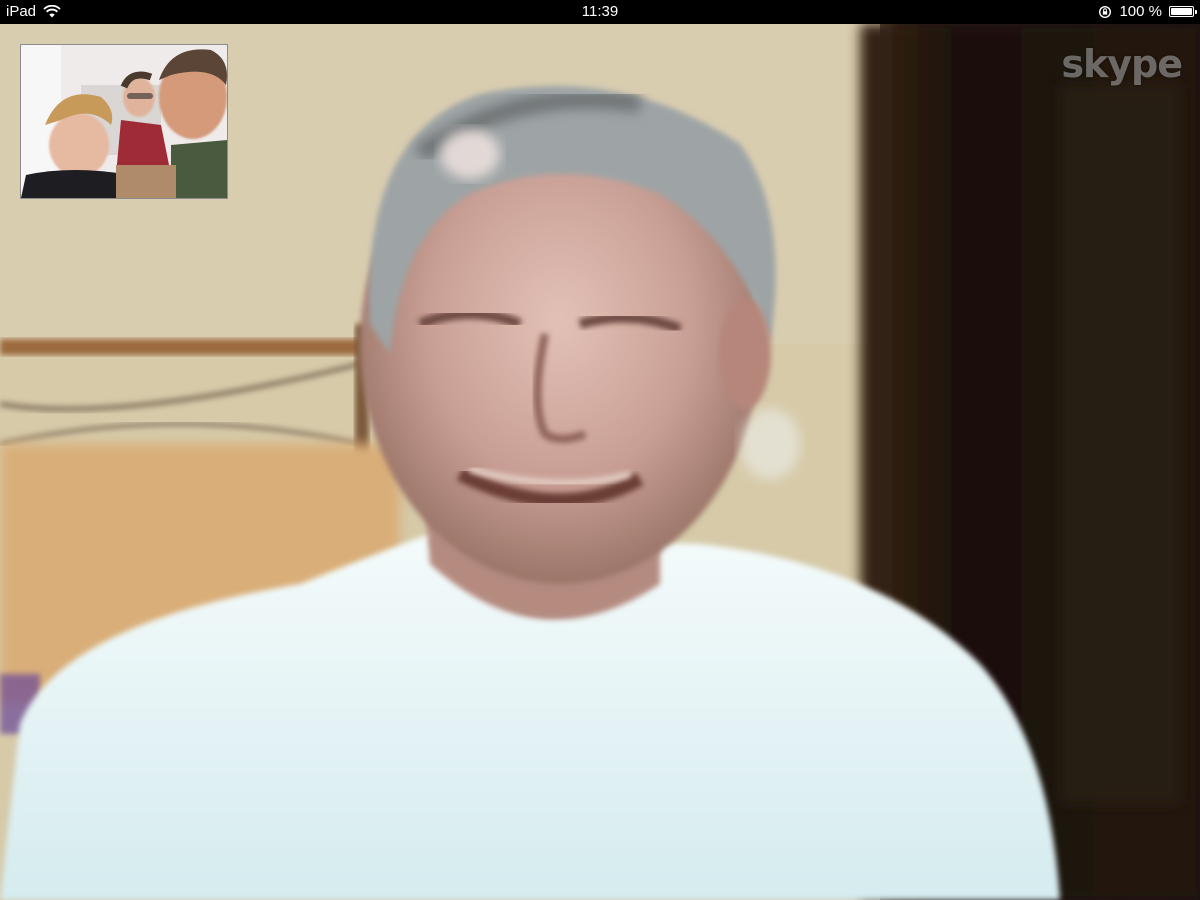  I want to click on status-bar: iPad 11:39 100 %, so click(600, 12).